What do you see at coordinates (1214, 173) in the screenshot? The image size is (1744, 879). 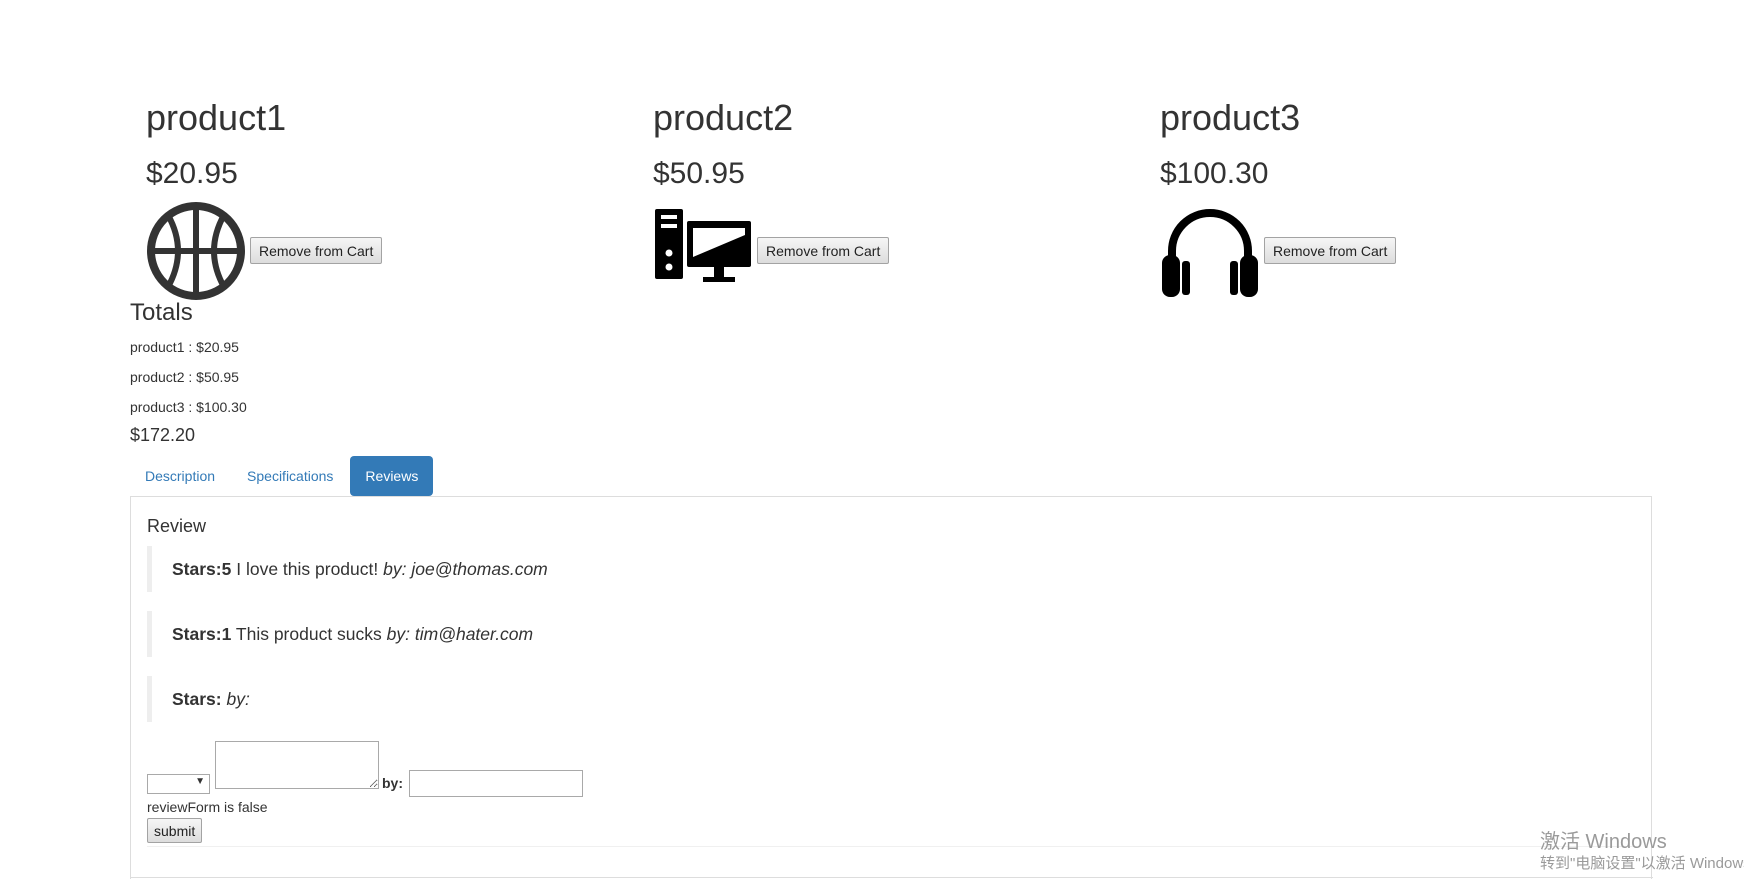 I see `product-price: $100.30` at bounding box center [1214, 173].